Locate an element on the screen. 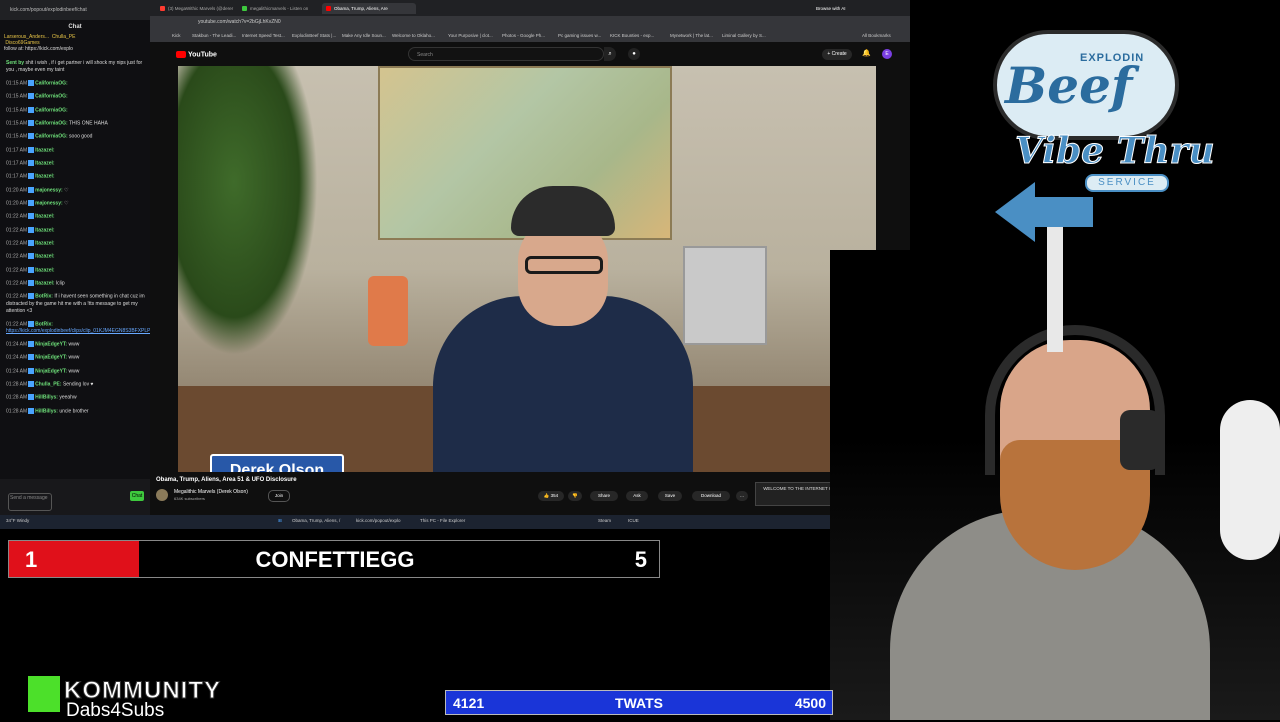 Image resolution: width=1280 pixels, height=722 pixels. channel-name: Megalithic Marvels (Derek Olson) is located at coordinates (211, 492).